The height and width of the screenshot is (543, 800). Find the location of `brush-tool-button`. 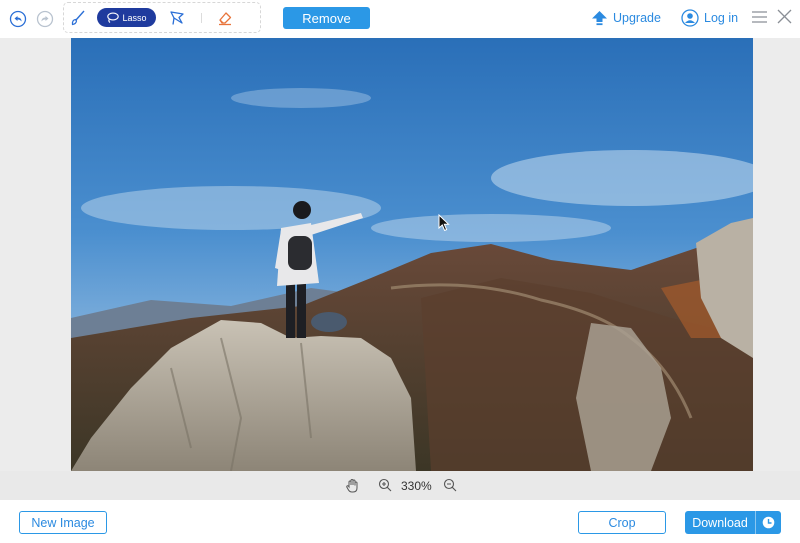

brush-tool-button is located at coordinates (78, 18).